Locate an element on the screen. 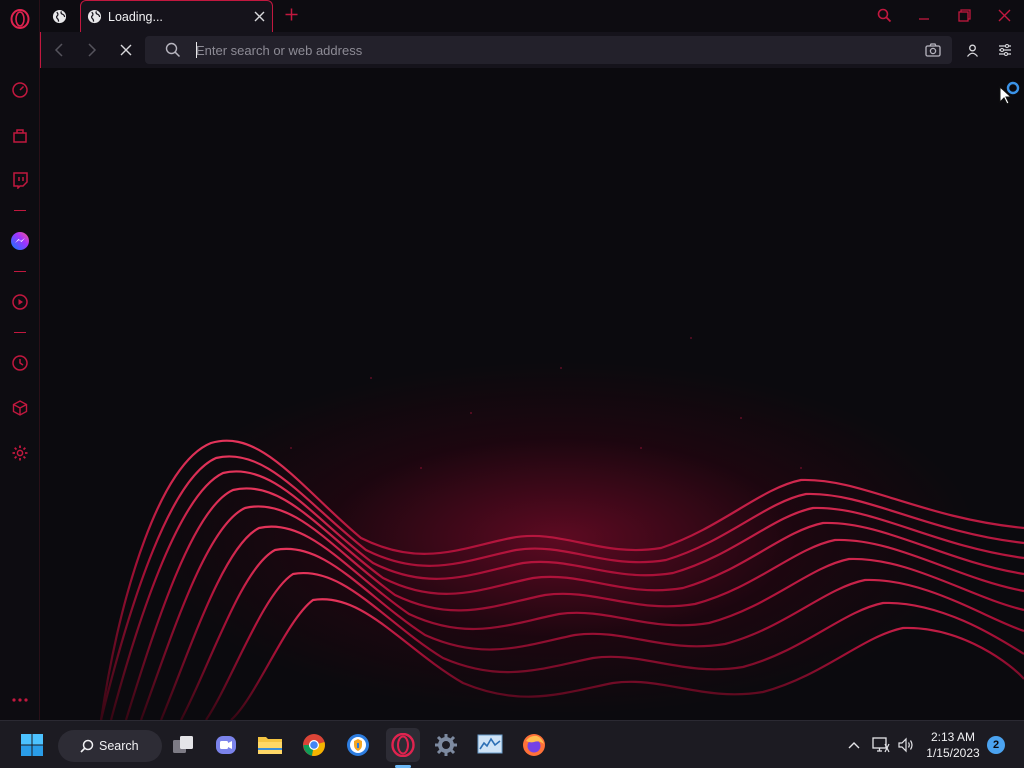 Image resolution: width=1024 pixels, height=768 pixels. more-options-icon is located at coordinates (20, 700).